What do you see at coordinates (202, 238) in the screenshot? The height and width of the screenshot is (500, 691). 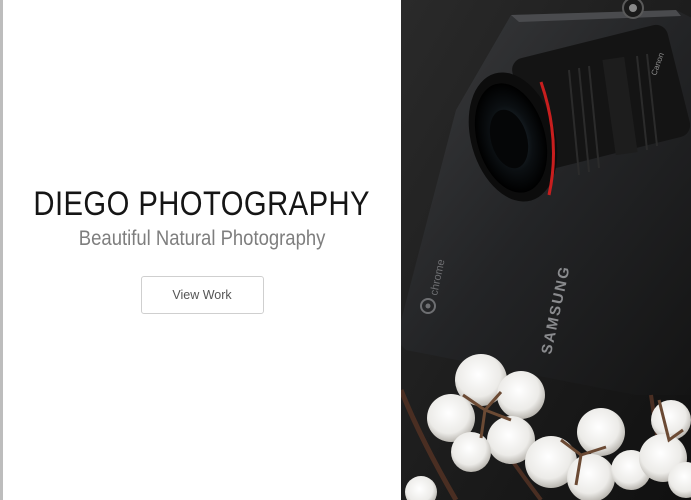 I see `hero-subtitle: Beautiful Natural Photography` at bounding box center [202, 238].